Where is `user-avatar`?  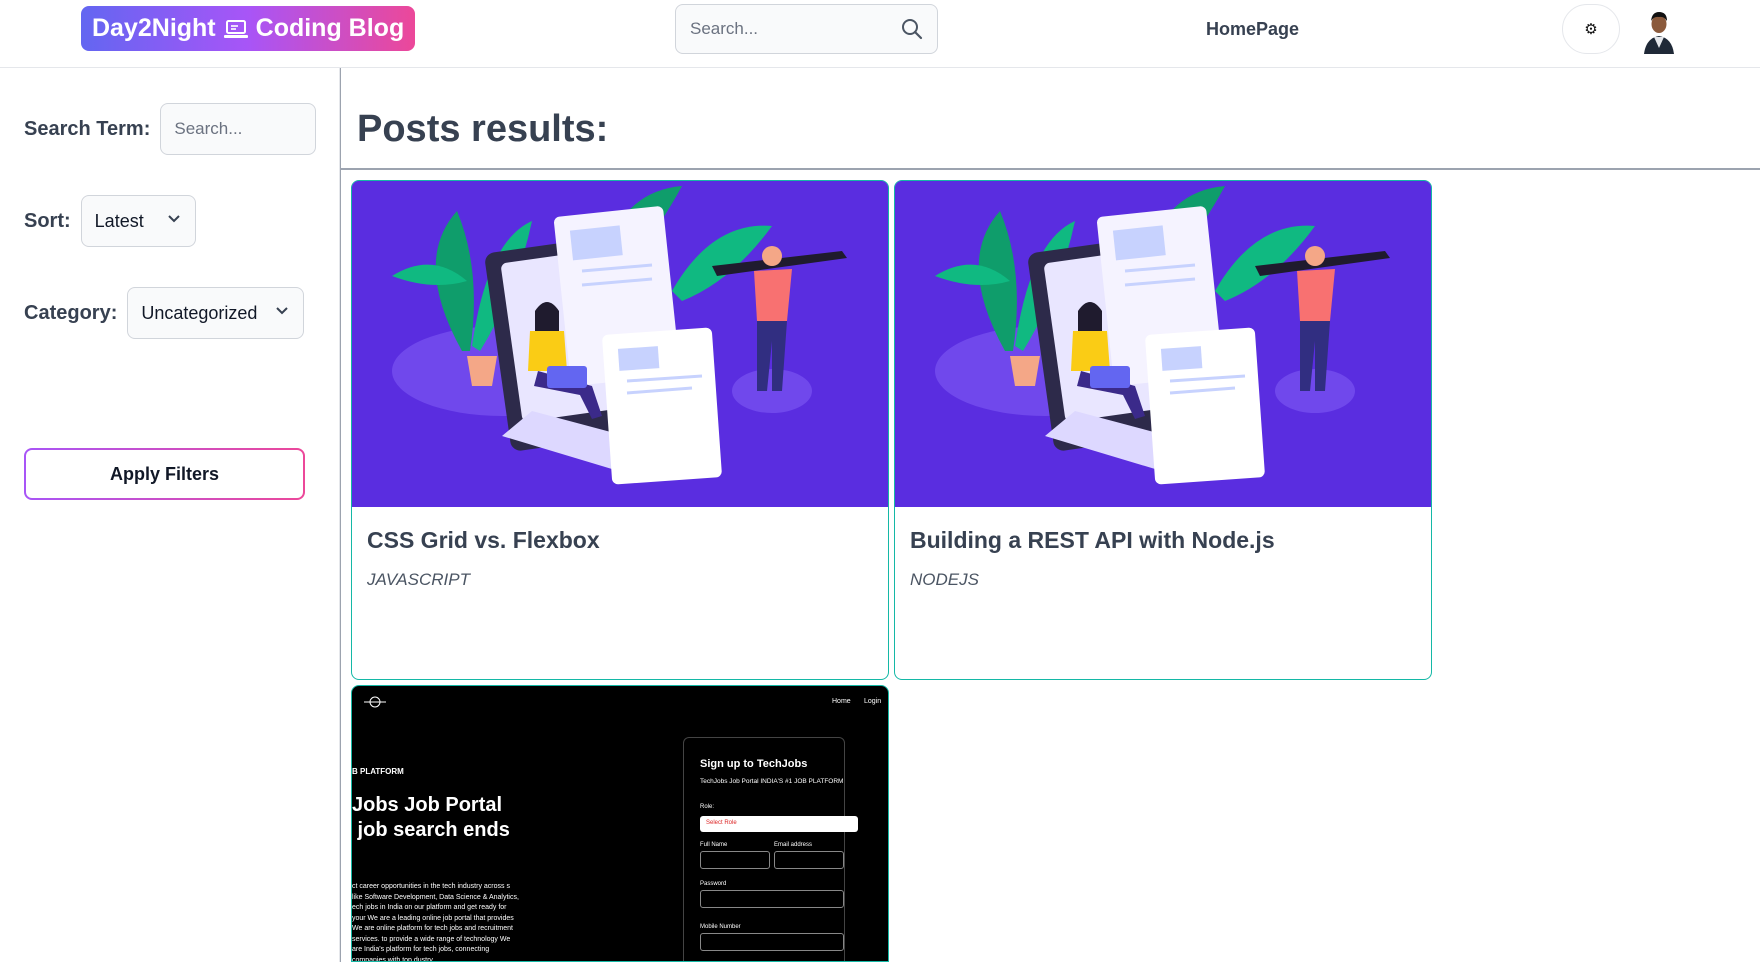
user-avatar is located at coordinates (1659, 29).